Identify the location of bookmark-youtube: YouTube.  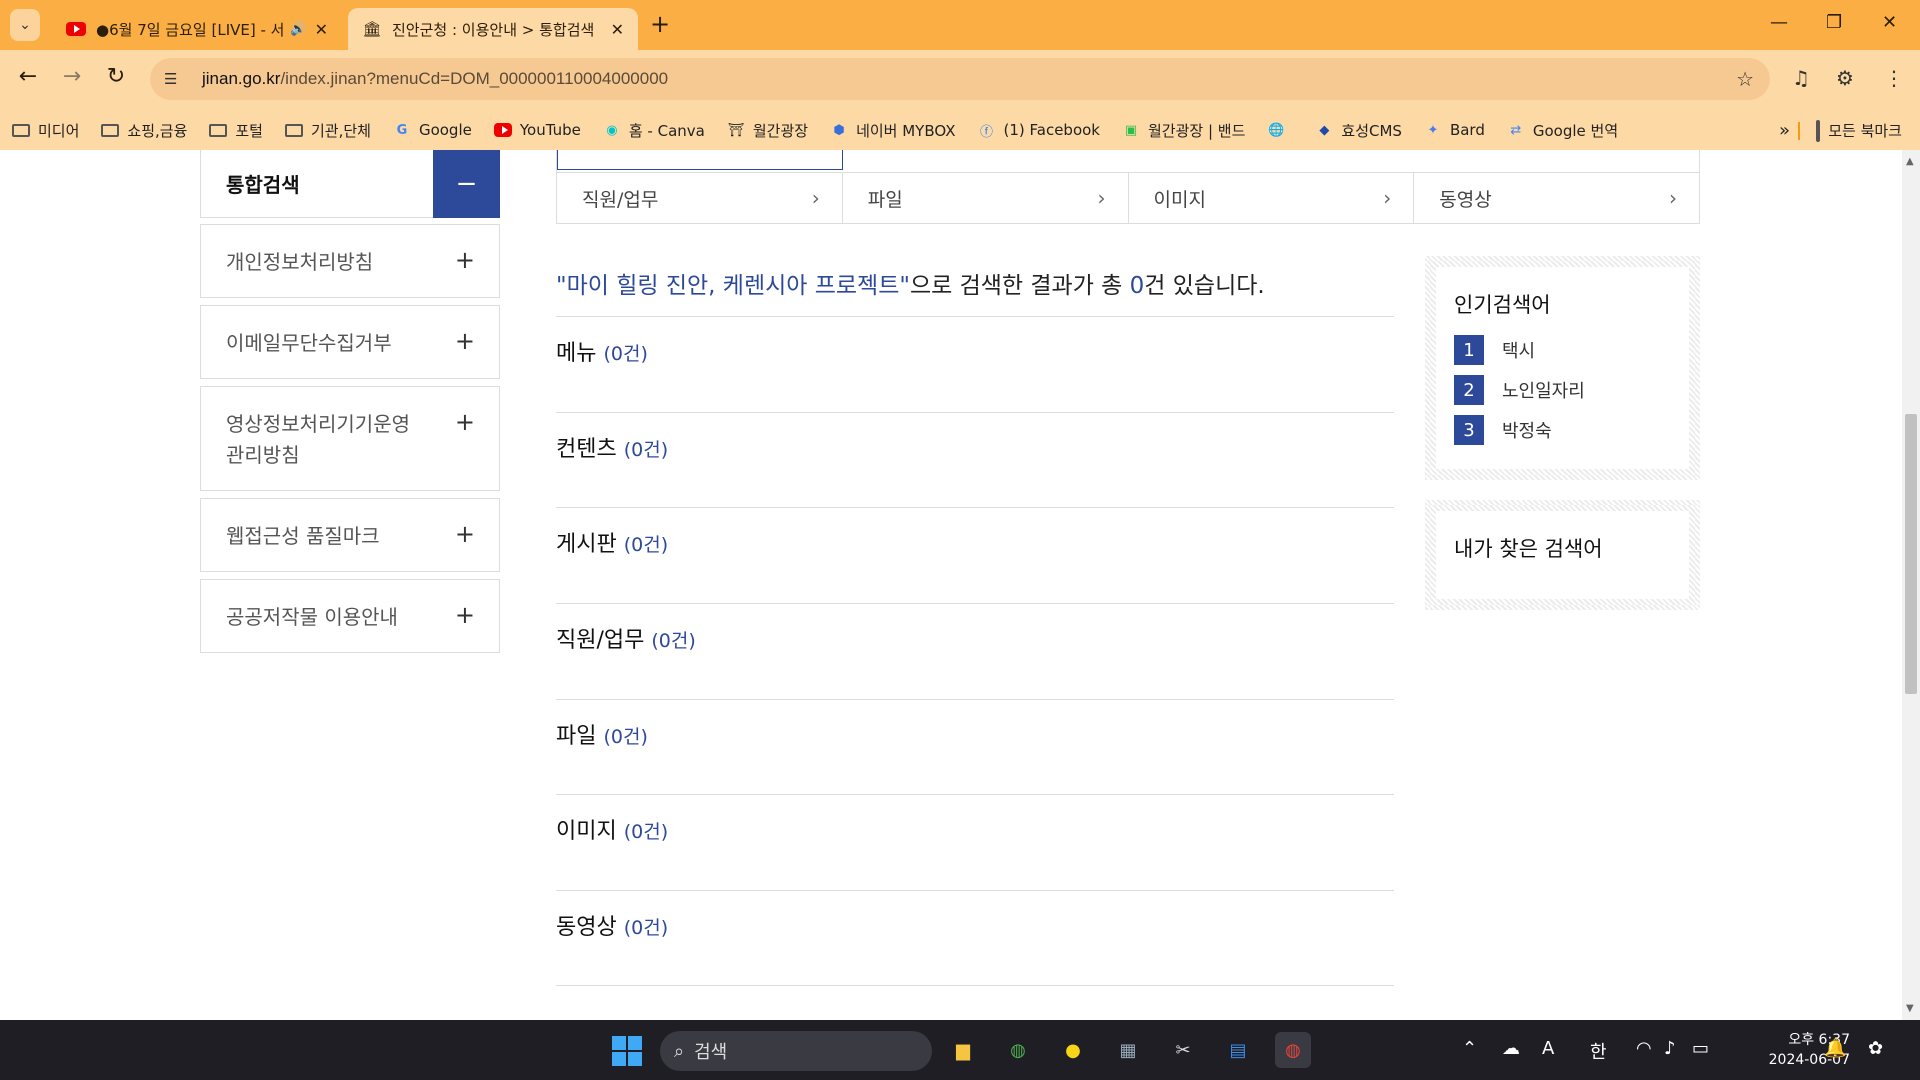
(537, 130).